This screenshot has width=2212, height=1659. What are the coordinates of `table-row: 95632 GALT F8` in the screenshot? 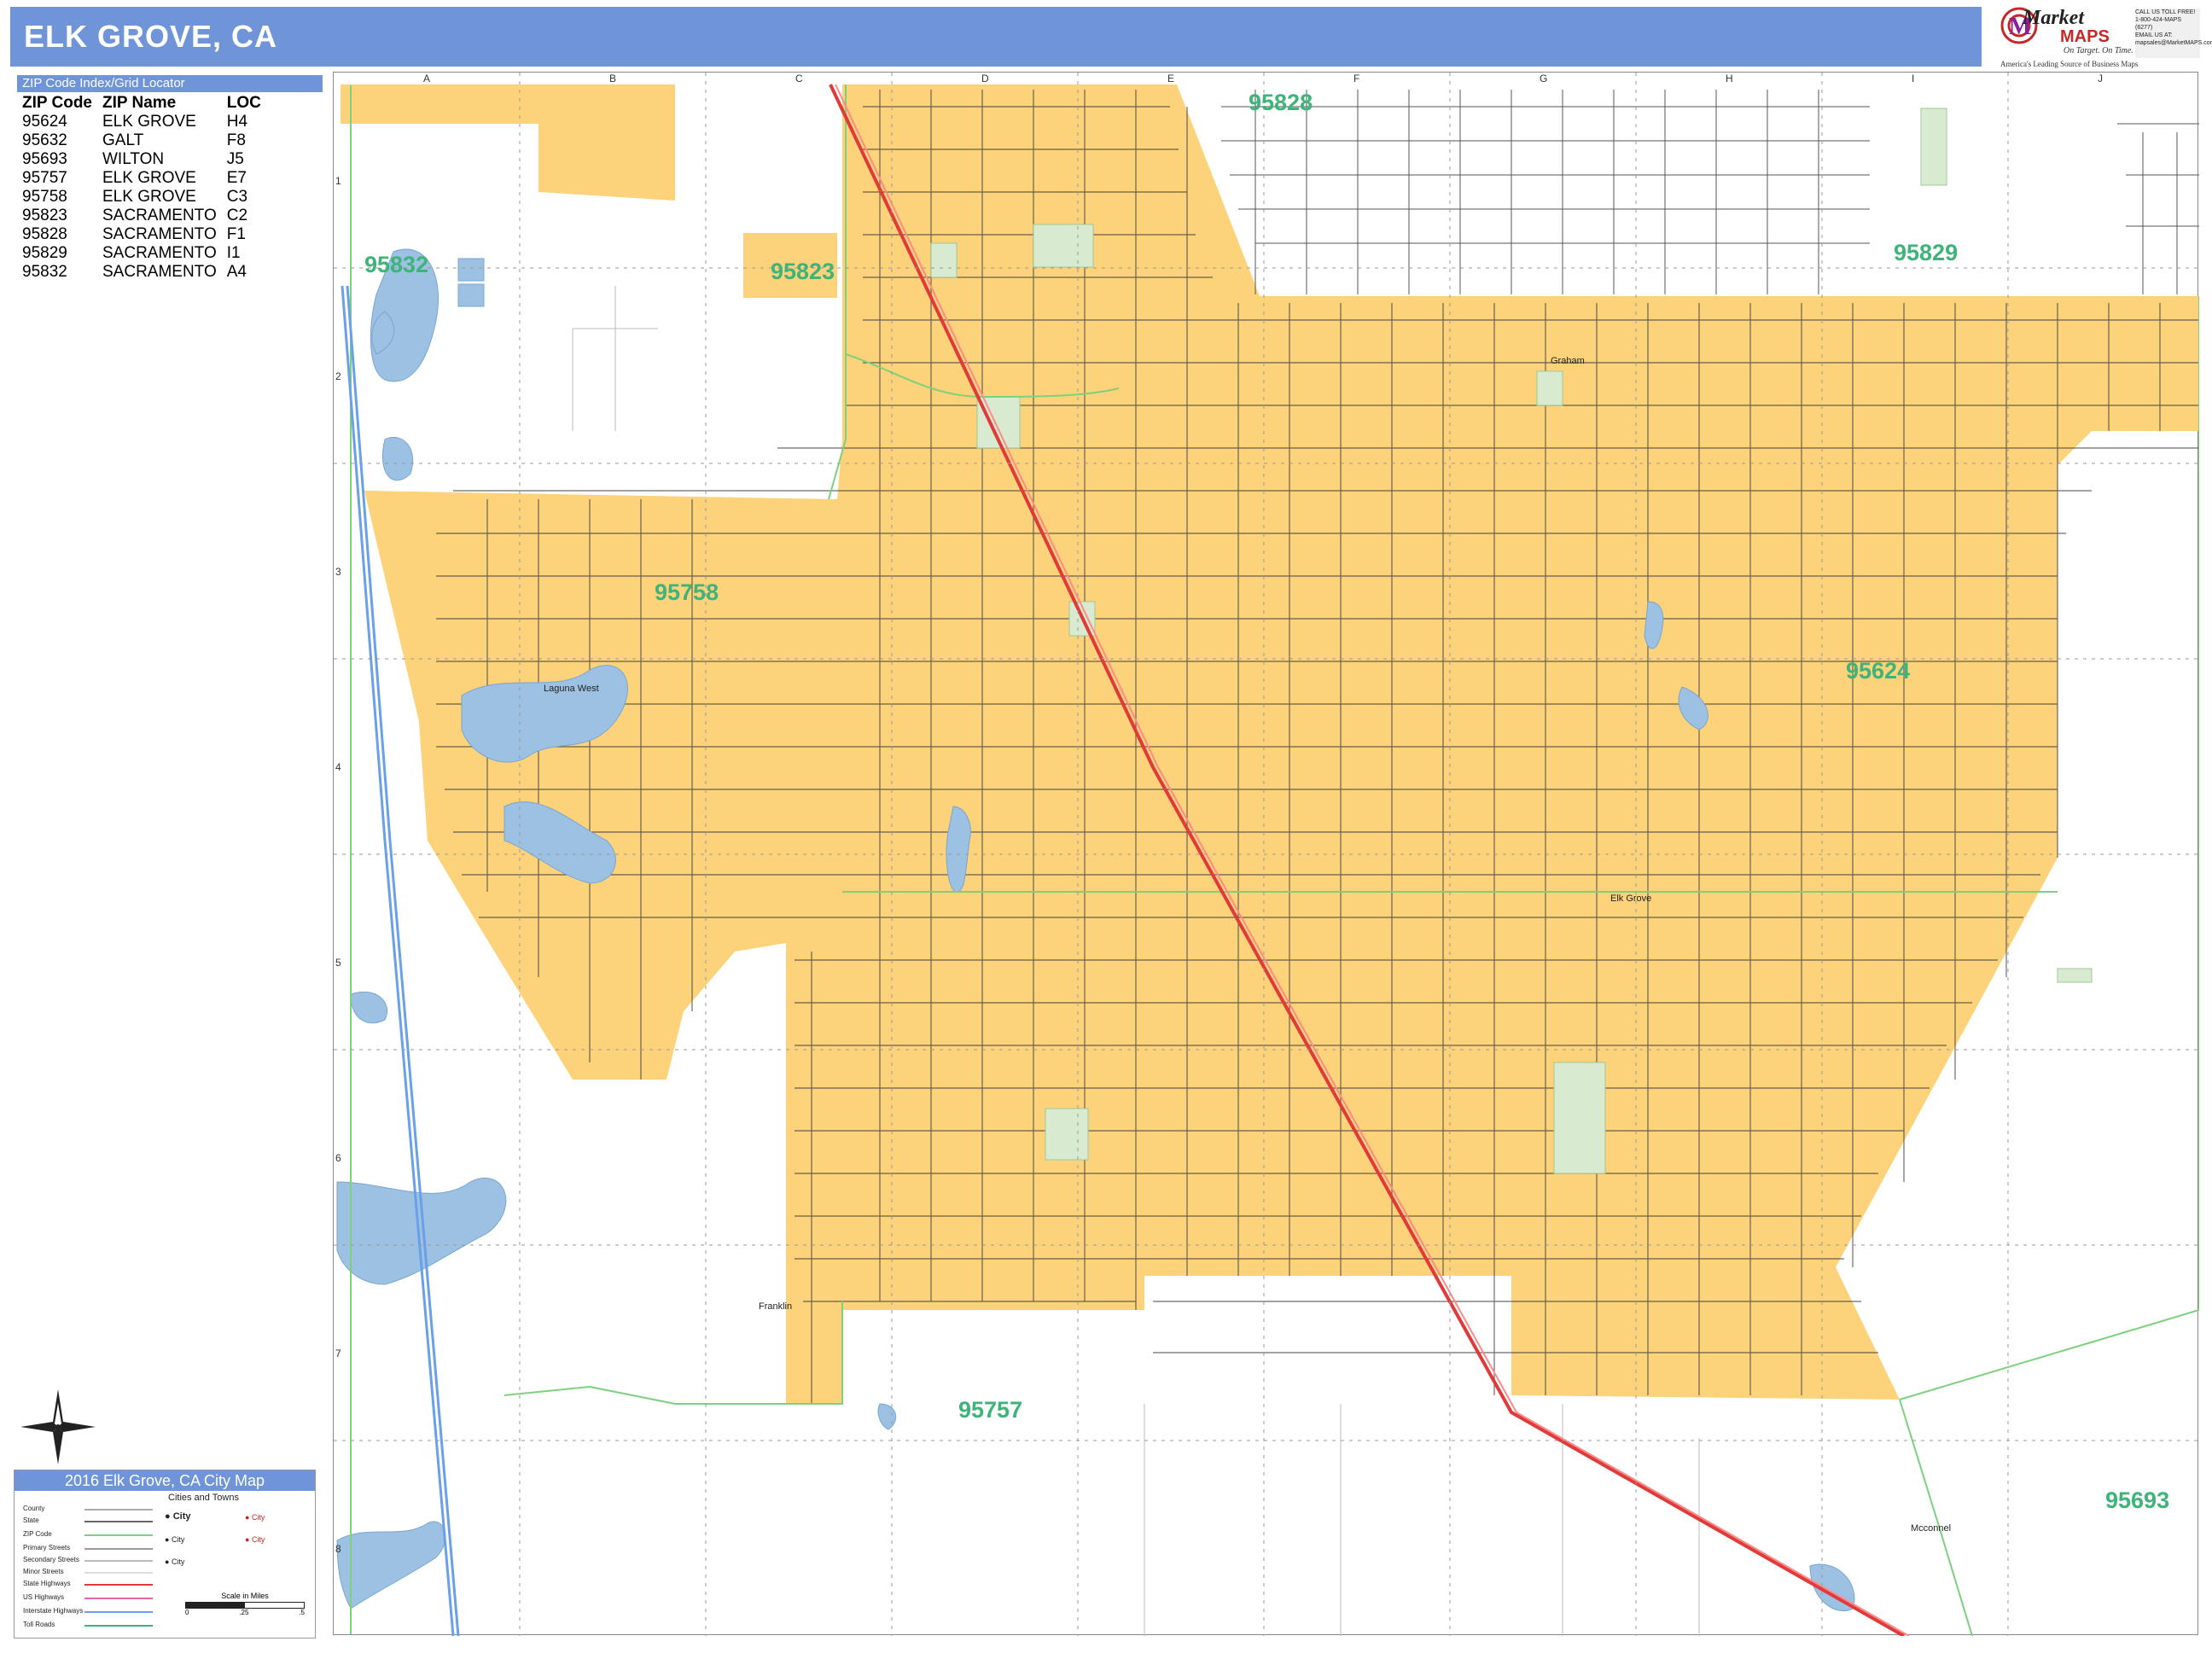 It's located at (141, 140).